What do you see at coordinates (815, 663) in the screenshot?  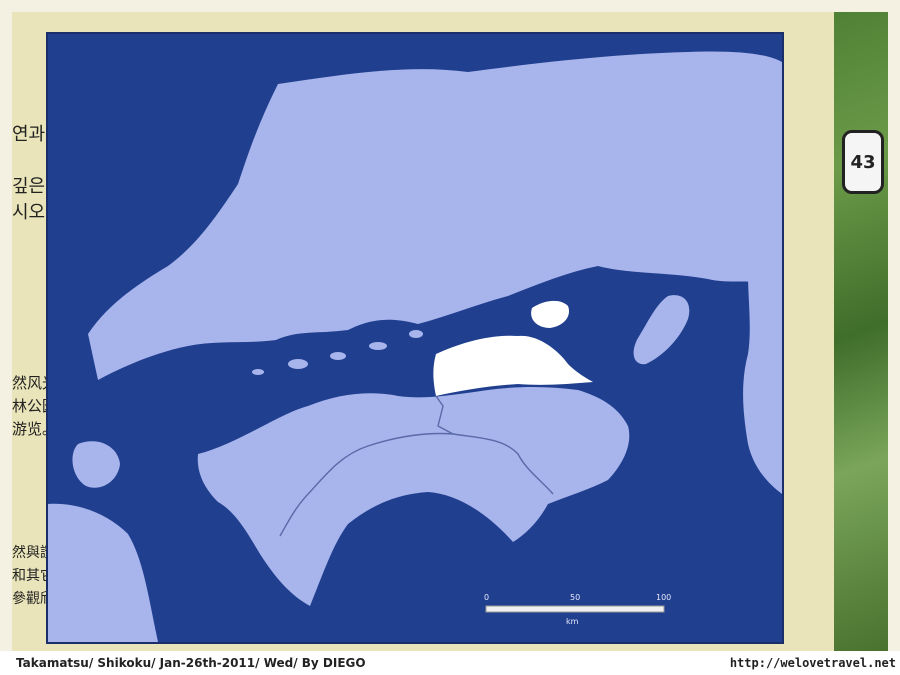 I see `website-link: http://welovetravel.net` at bounding box center [815, 663].